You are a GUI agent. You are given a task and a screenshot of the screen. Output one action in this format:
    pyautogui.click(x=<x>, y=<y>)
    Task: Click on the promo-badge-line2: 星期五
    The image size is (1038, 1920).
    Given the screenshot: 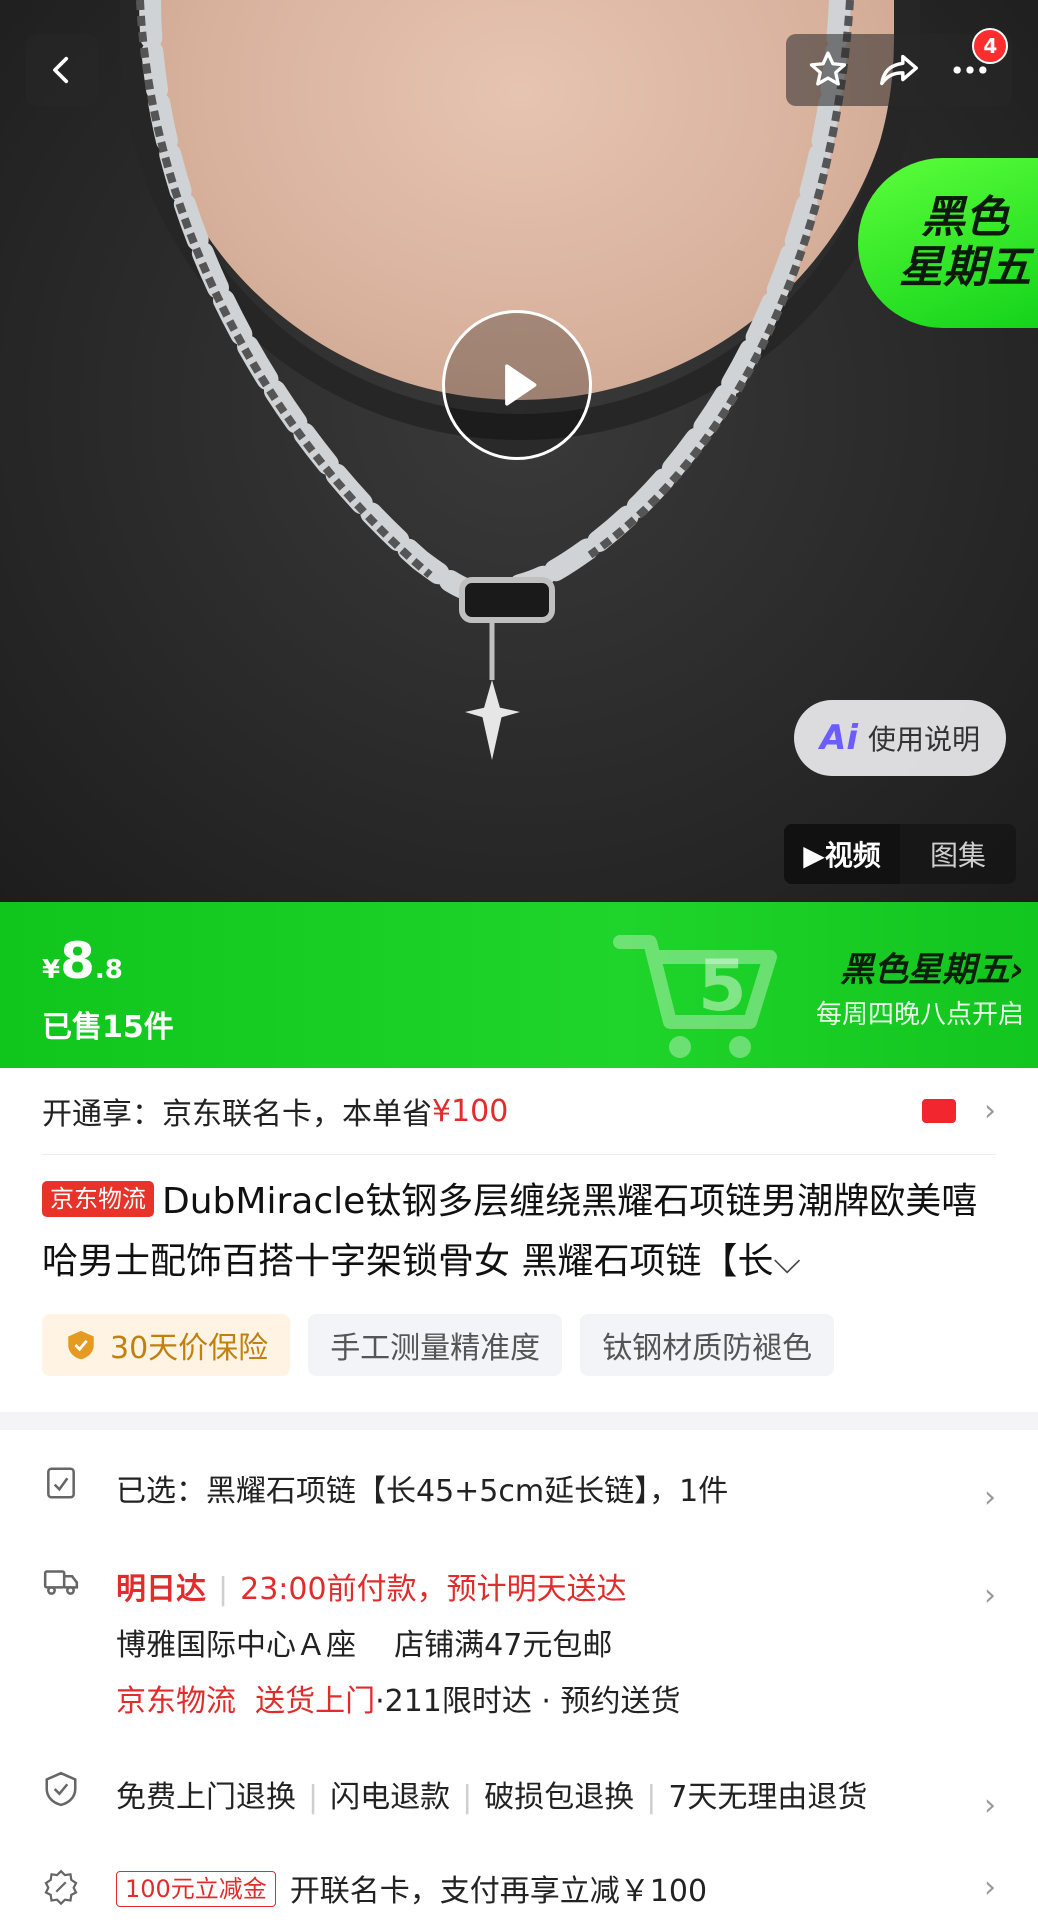 What is the action you would take?
    pyautogui.click(x=965, y=267)
    